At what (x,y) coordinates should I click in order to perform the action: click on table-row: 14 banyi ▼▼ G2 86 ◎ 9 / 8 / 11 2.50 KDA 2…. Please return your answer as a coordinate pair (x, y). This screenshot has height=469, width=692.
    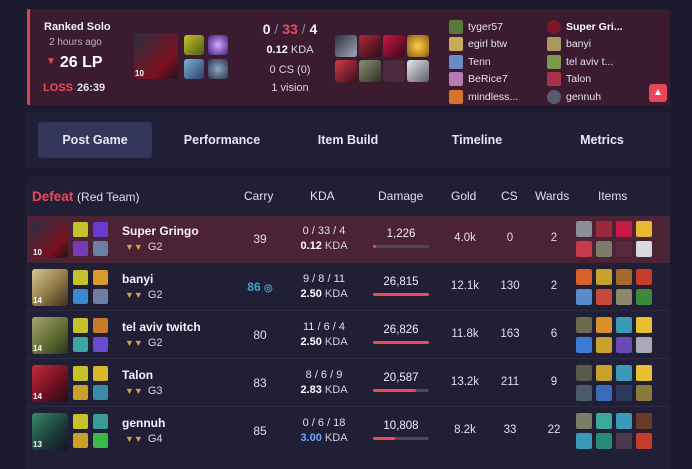
    Looking at the image, I should click on (348, 287).